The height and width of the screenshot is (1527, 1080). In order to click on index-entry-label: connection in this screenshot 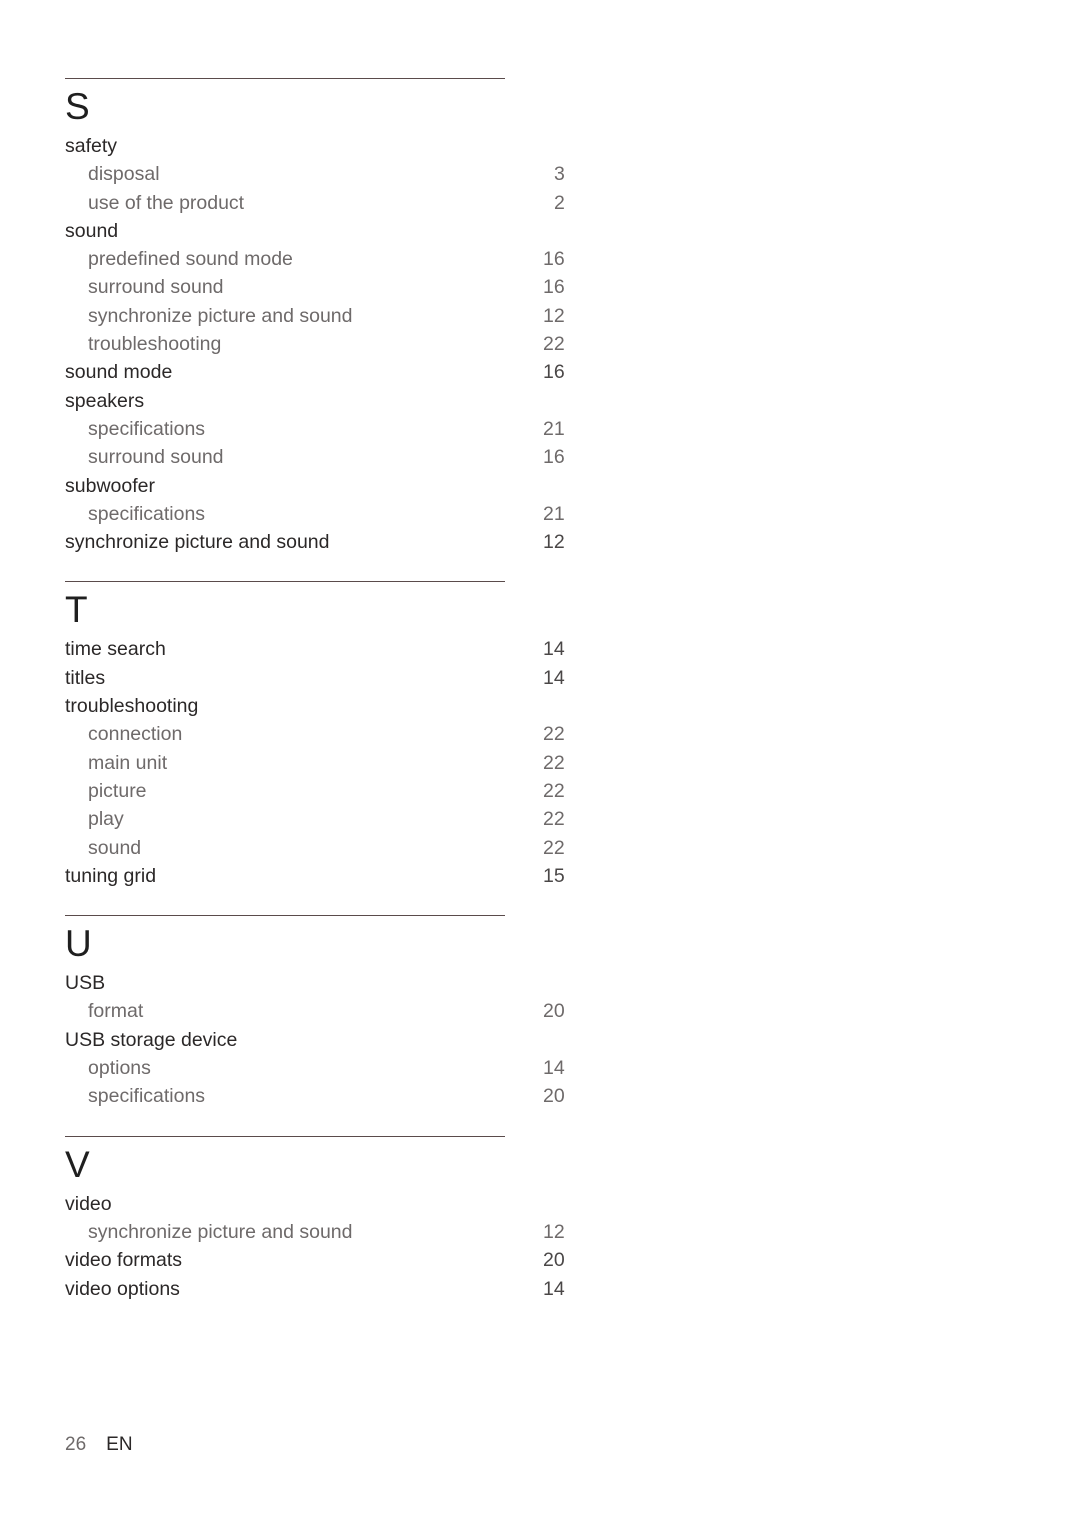, I will do `click(135, 734)`.